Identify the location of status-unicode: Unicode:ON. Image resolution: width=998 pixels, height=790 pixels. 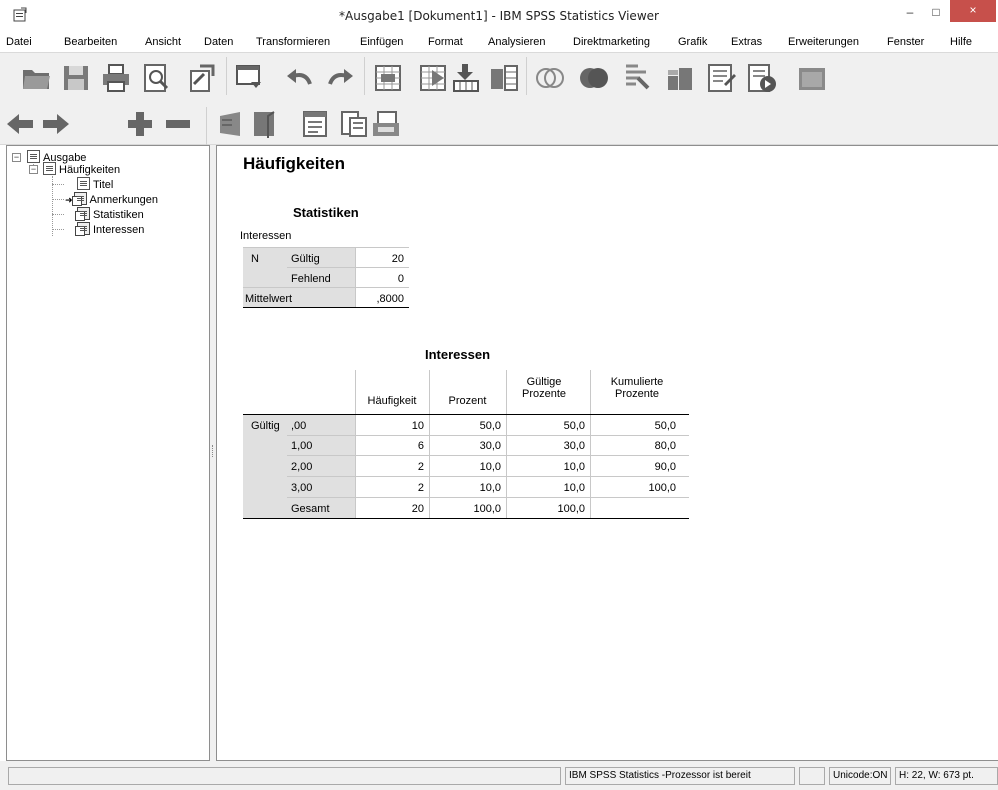
(860, 776).